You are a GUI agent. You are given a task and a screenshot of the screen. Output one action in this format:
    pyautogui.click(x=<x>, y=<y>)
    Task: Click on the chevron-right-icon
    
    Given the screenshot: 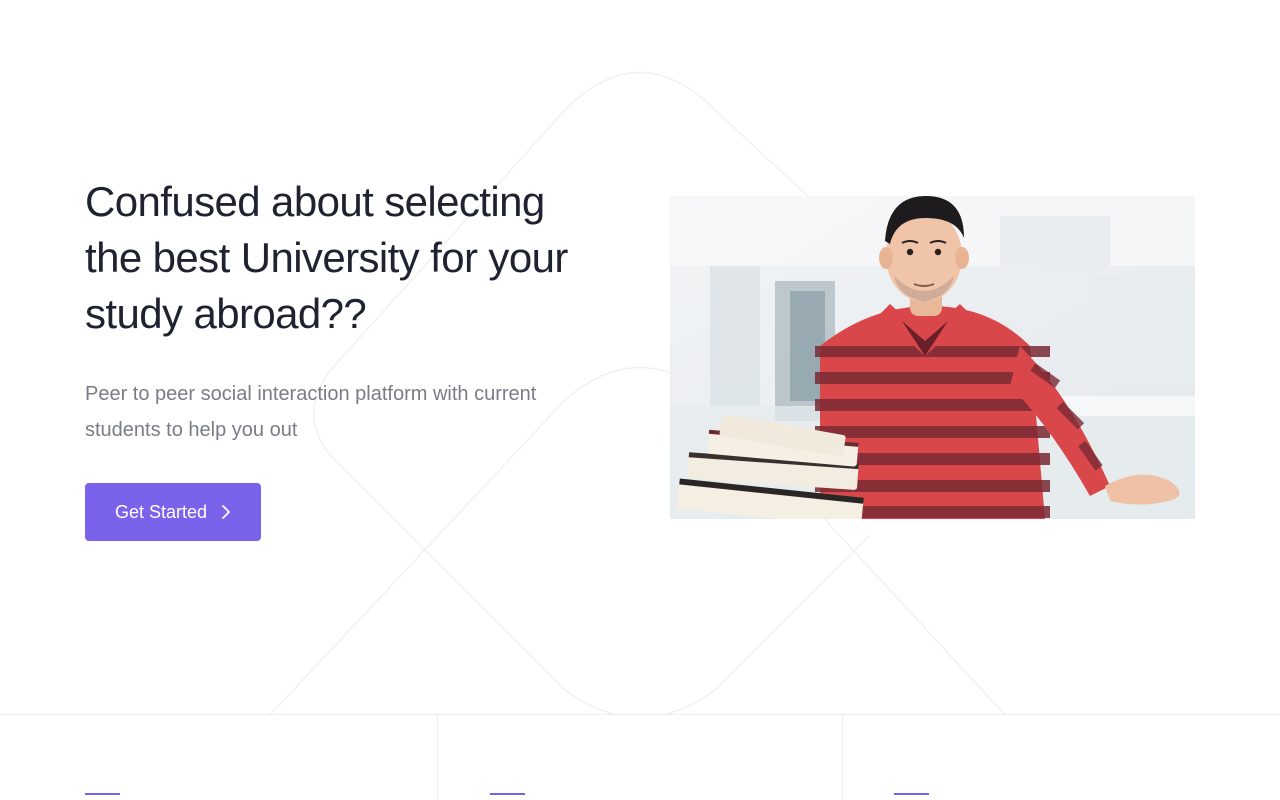 What is the action you would take?
    pyautogui.click(x=226, y=512)
    